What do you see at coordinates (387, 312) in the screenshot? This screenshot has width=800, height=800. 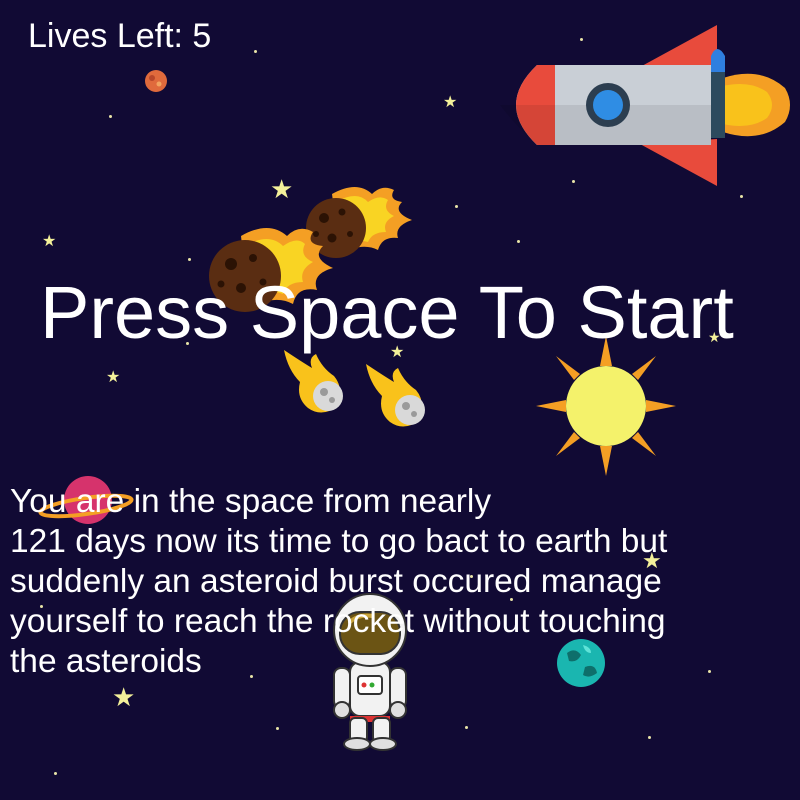 I see `start-prompt: Press Space To Start` at bounding box center [387, 312].